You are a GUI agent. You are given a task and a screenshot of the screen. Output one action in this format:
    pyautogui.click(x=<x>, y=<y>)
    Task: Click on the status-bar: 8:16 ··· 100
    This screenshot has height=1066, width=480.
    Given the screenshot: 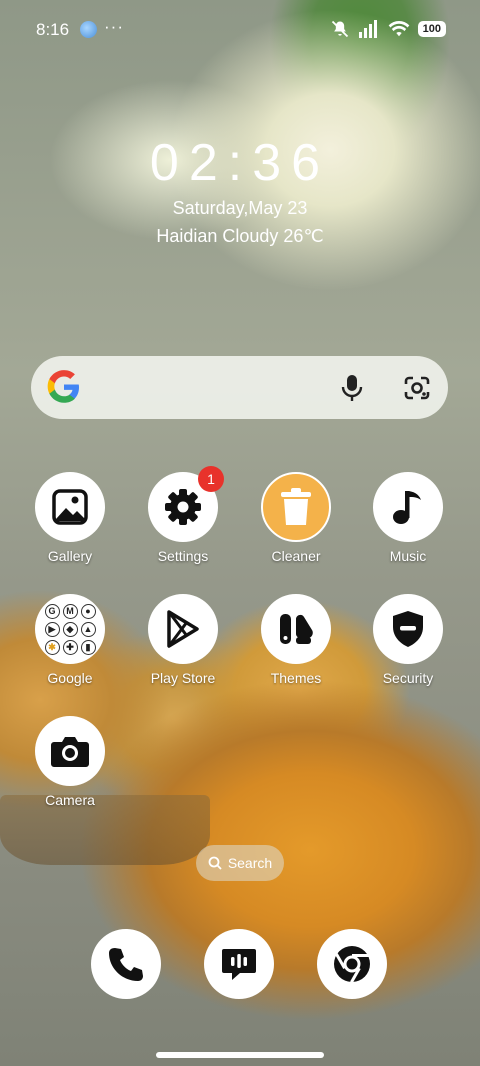 What is the action you would take?
    pyautogui.click(x=240, y=30)
    